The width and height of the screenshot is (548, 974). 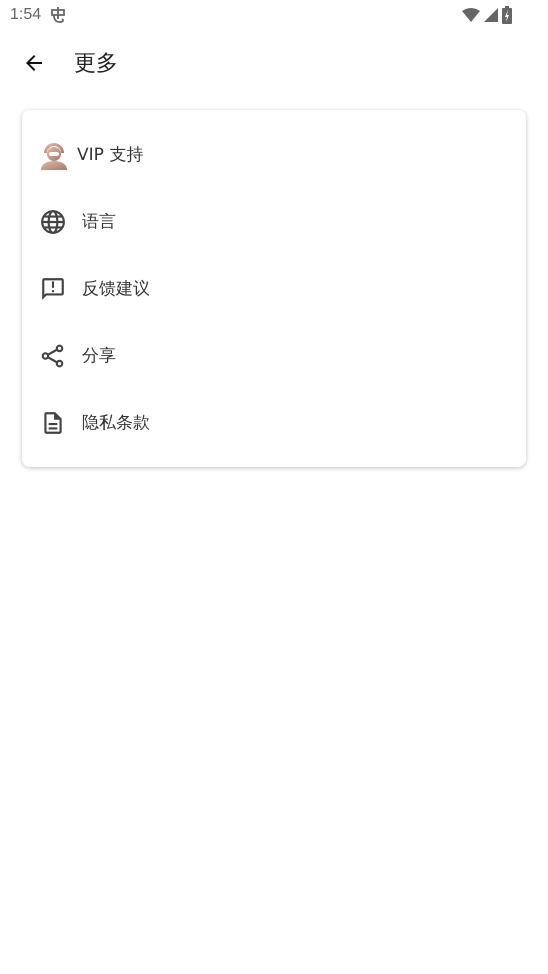 What do you see at coordinates (471, 15) in the screenshot?
I see `wifi-icon` at bounding box center [471, 15].